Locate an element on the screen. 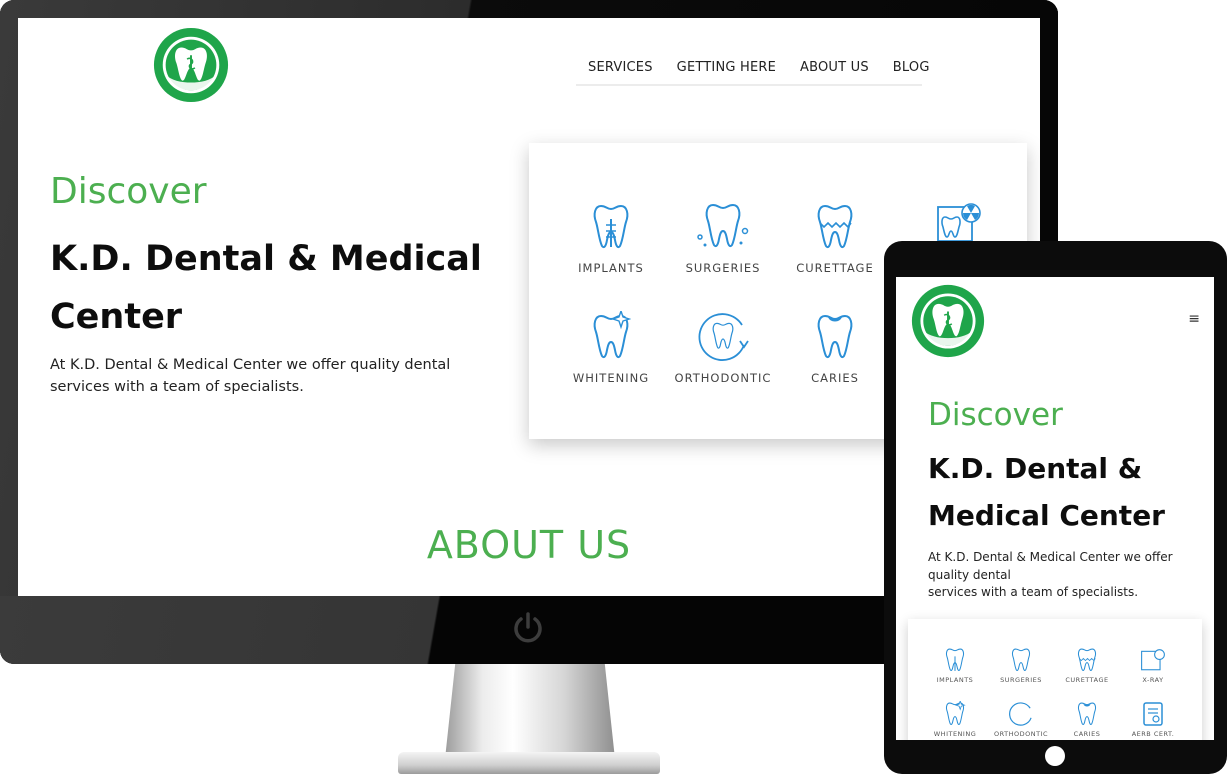 This screenshot has height=774, width=1227. service-surgeries: SURGERIES is located at coordinates (723, 238).